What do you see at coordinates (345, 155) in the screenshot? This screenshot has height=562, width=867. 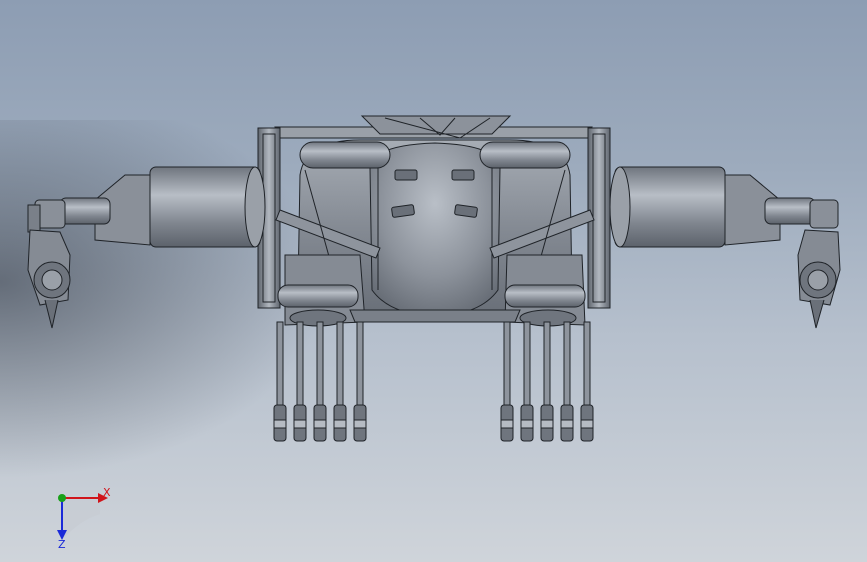 I see `upper-left-cylinder` at bounding box center [345, 155].